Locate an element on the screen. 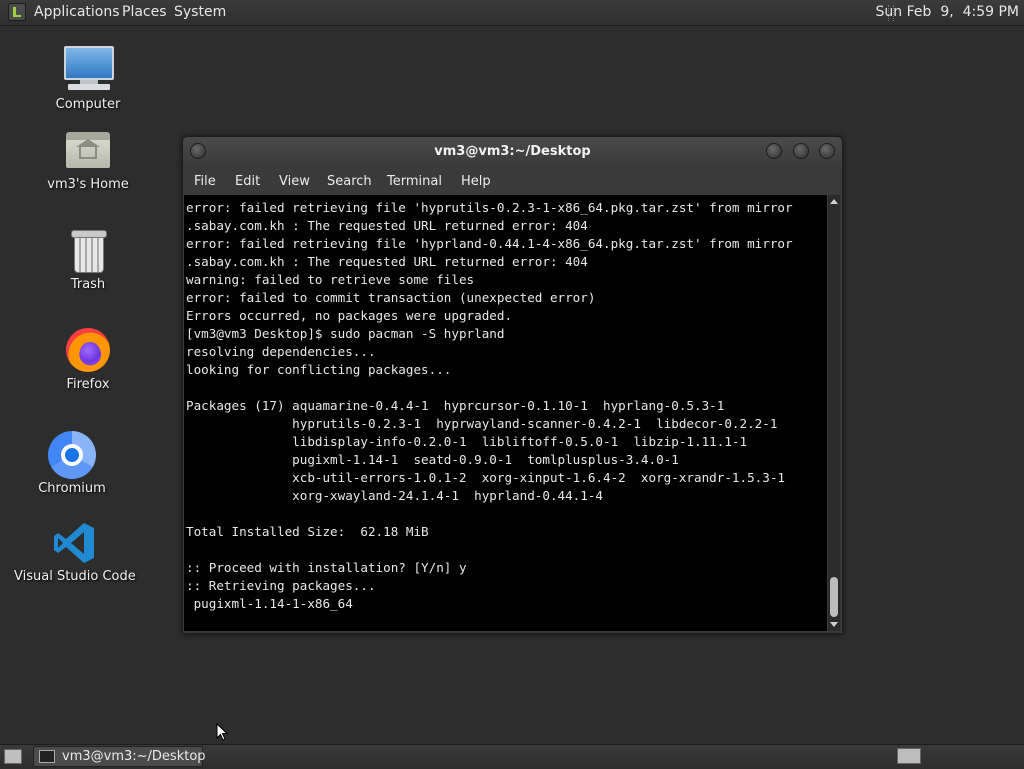 This screenshot has width=1024, height=769. menu-file: File is located at coordinates (205, 181).